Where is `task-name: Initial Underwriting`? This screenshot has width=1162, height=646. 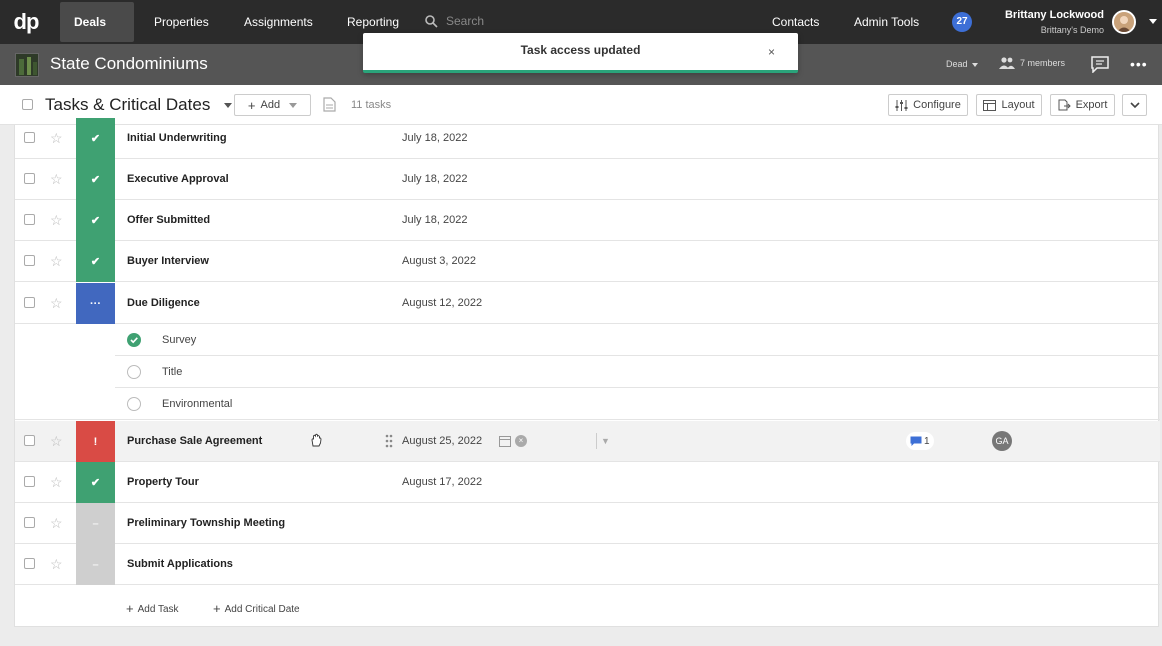 task-name: Initial Underwriting is located at coordinates (177, 138).